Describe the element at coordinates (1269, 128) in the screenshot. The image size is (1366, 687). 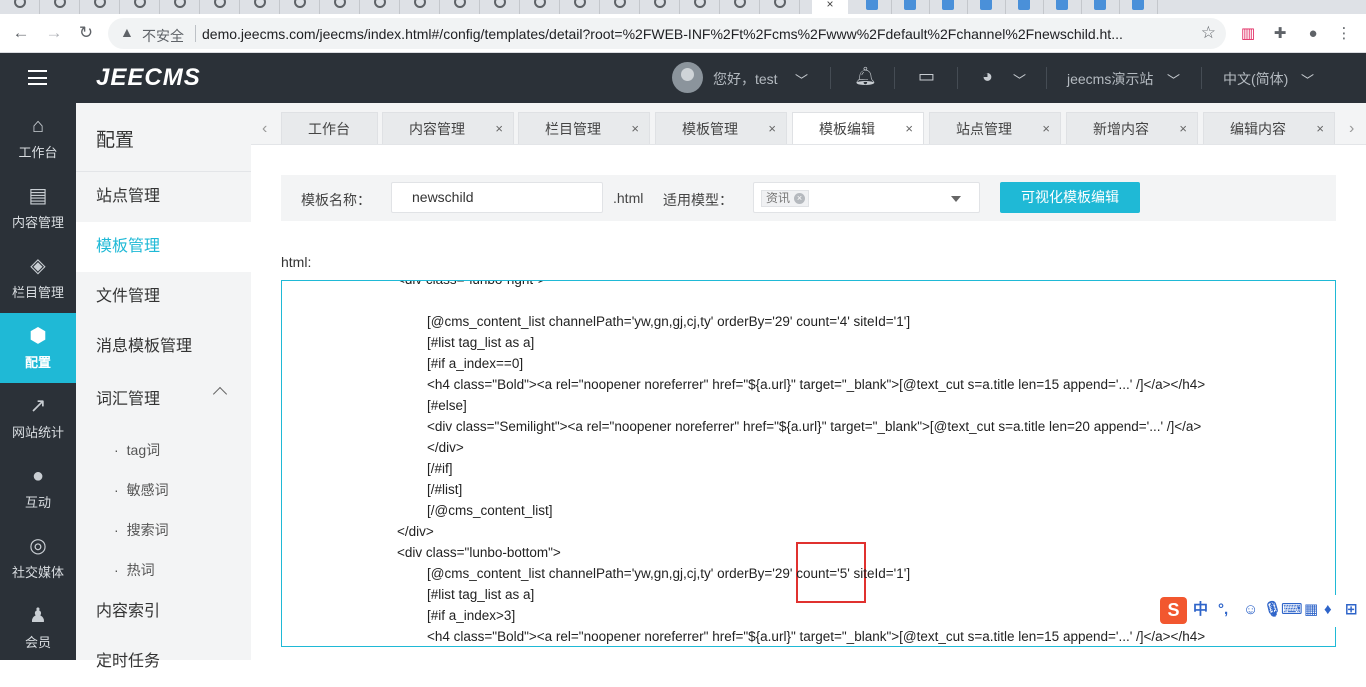
I see `tab-edit-content: 编辑内容 ×` at that location.